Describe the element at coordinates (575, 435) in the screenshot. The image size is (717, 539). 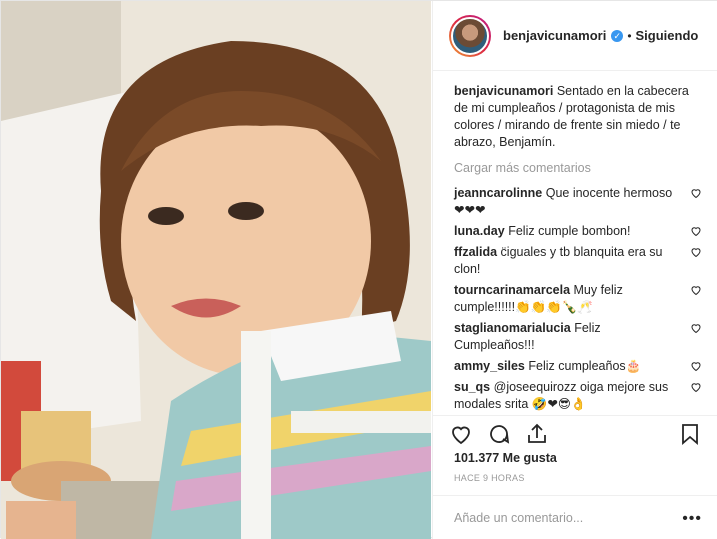
I see `action-bar` at that location.